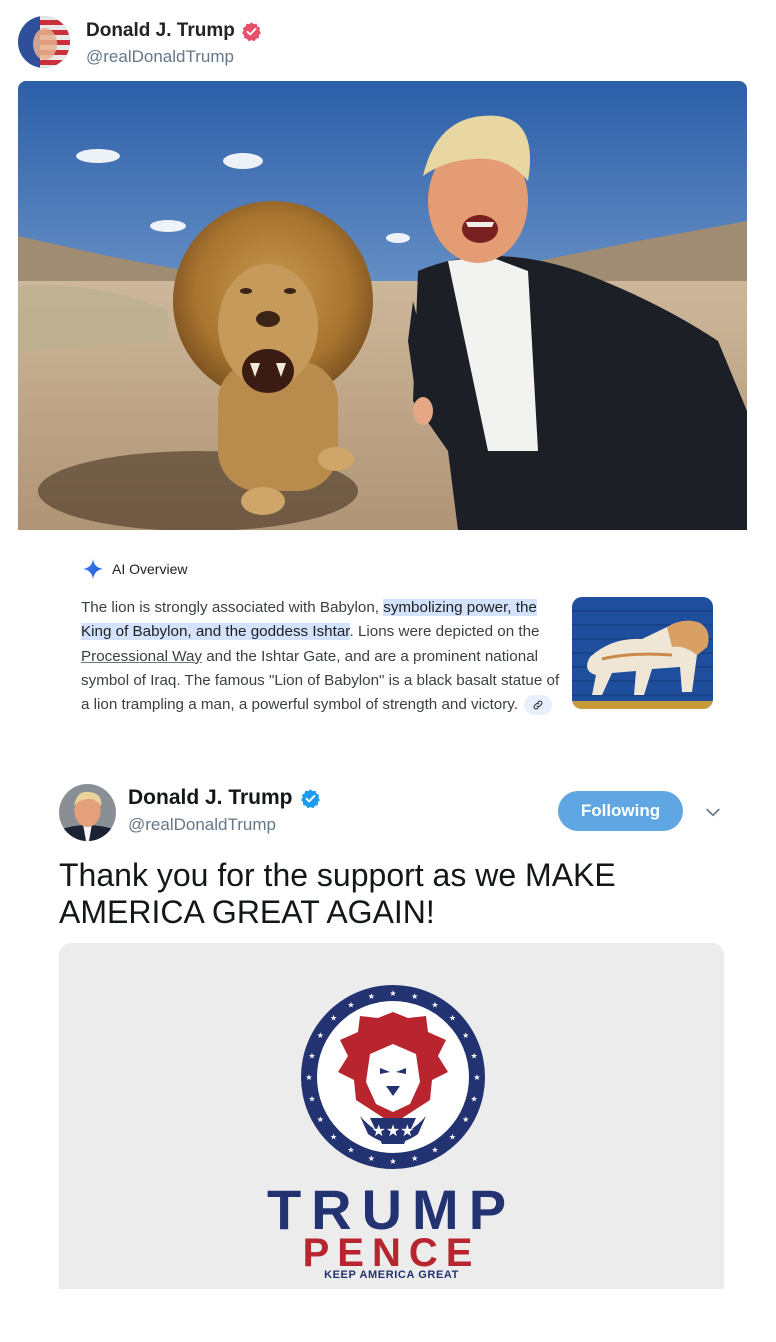 Image resolution: width=776 pixels, height=1342 pixels. I want to click on post-header: Donald J. Trump @realDonaldTrump, so click(388, 44).